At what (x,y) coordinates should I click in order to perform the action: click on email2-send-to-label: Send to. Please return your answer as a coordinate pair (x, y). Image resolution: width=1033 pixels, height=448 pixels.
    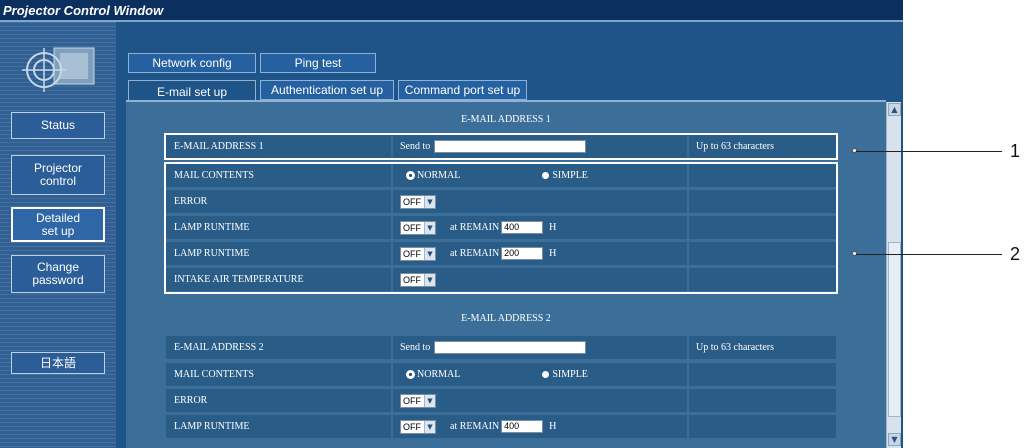
    Looking at the image, I should click on (415, 347).